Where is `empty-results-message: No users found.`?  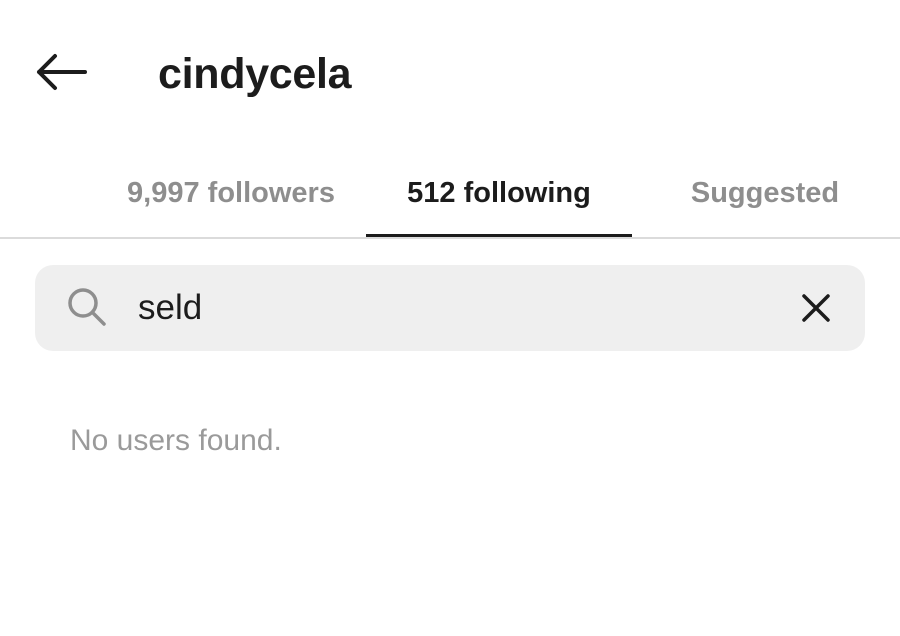 empty-results-message: No users found. is located at coordinates (176, 440).